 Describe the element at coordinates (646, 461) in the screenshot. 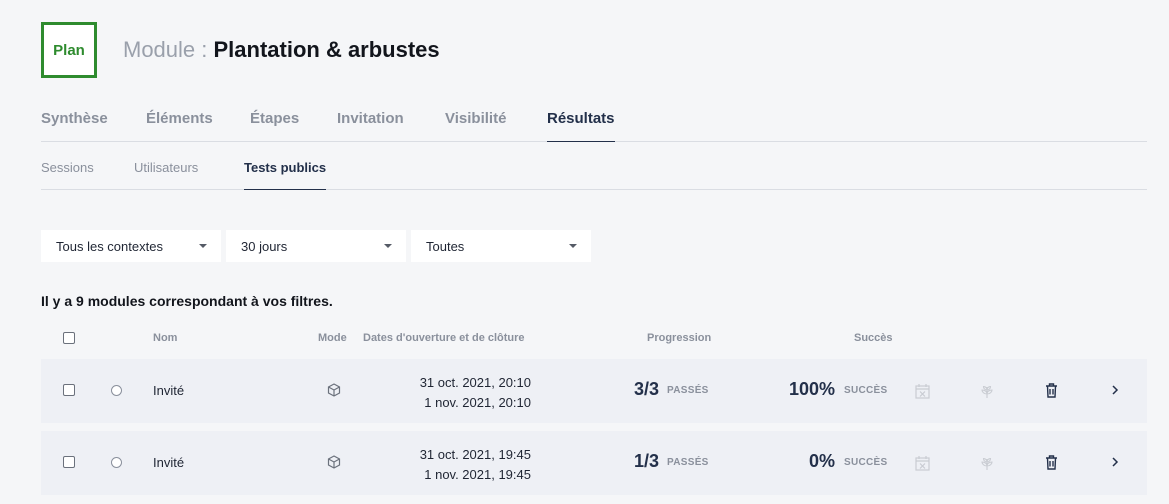

I see `row-progression-value: 1/3` at that location.